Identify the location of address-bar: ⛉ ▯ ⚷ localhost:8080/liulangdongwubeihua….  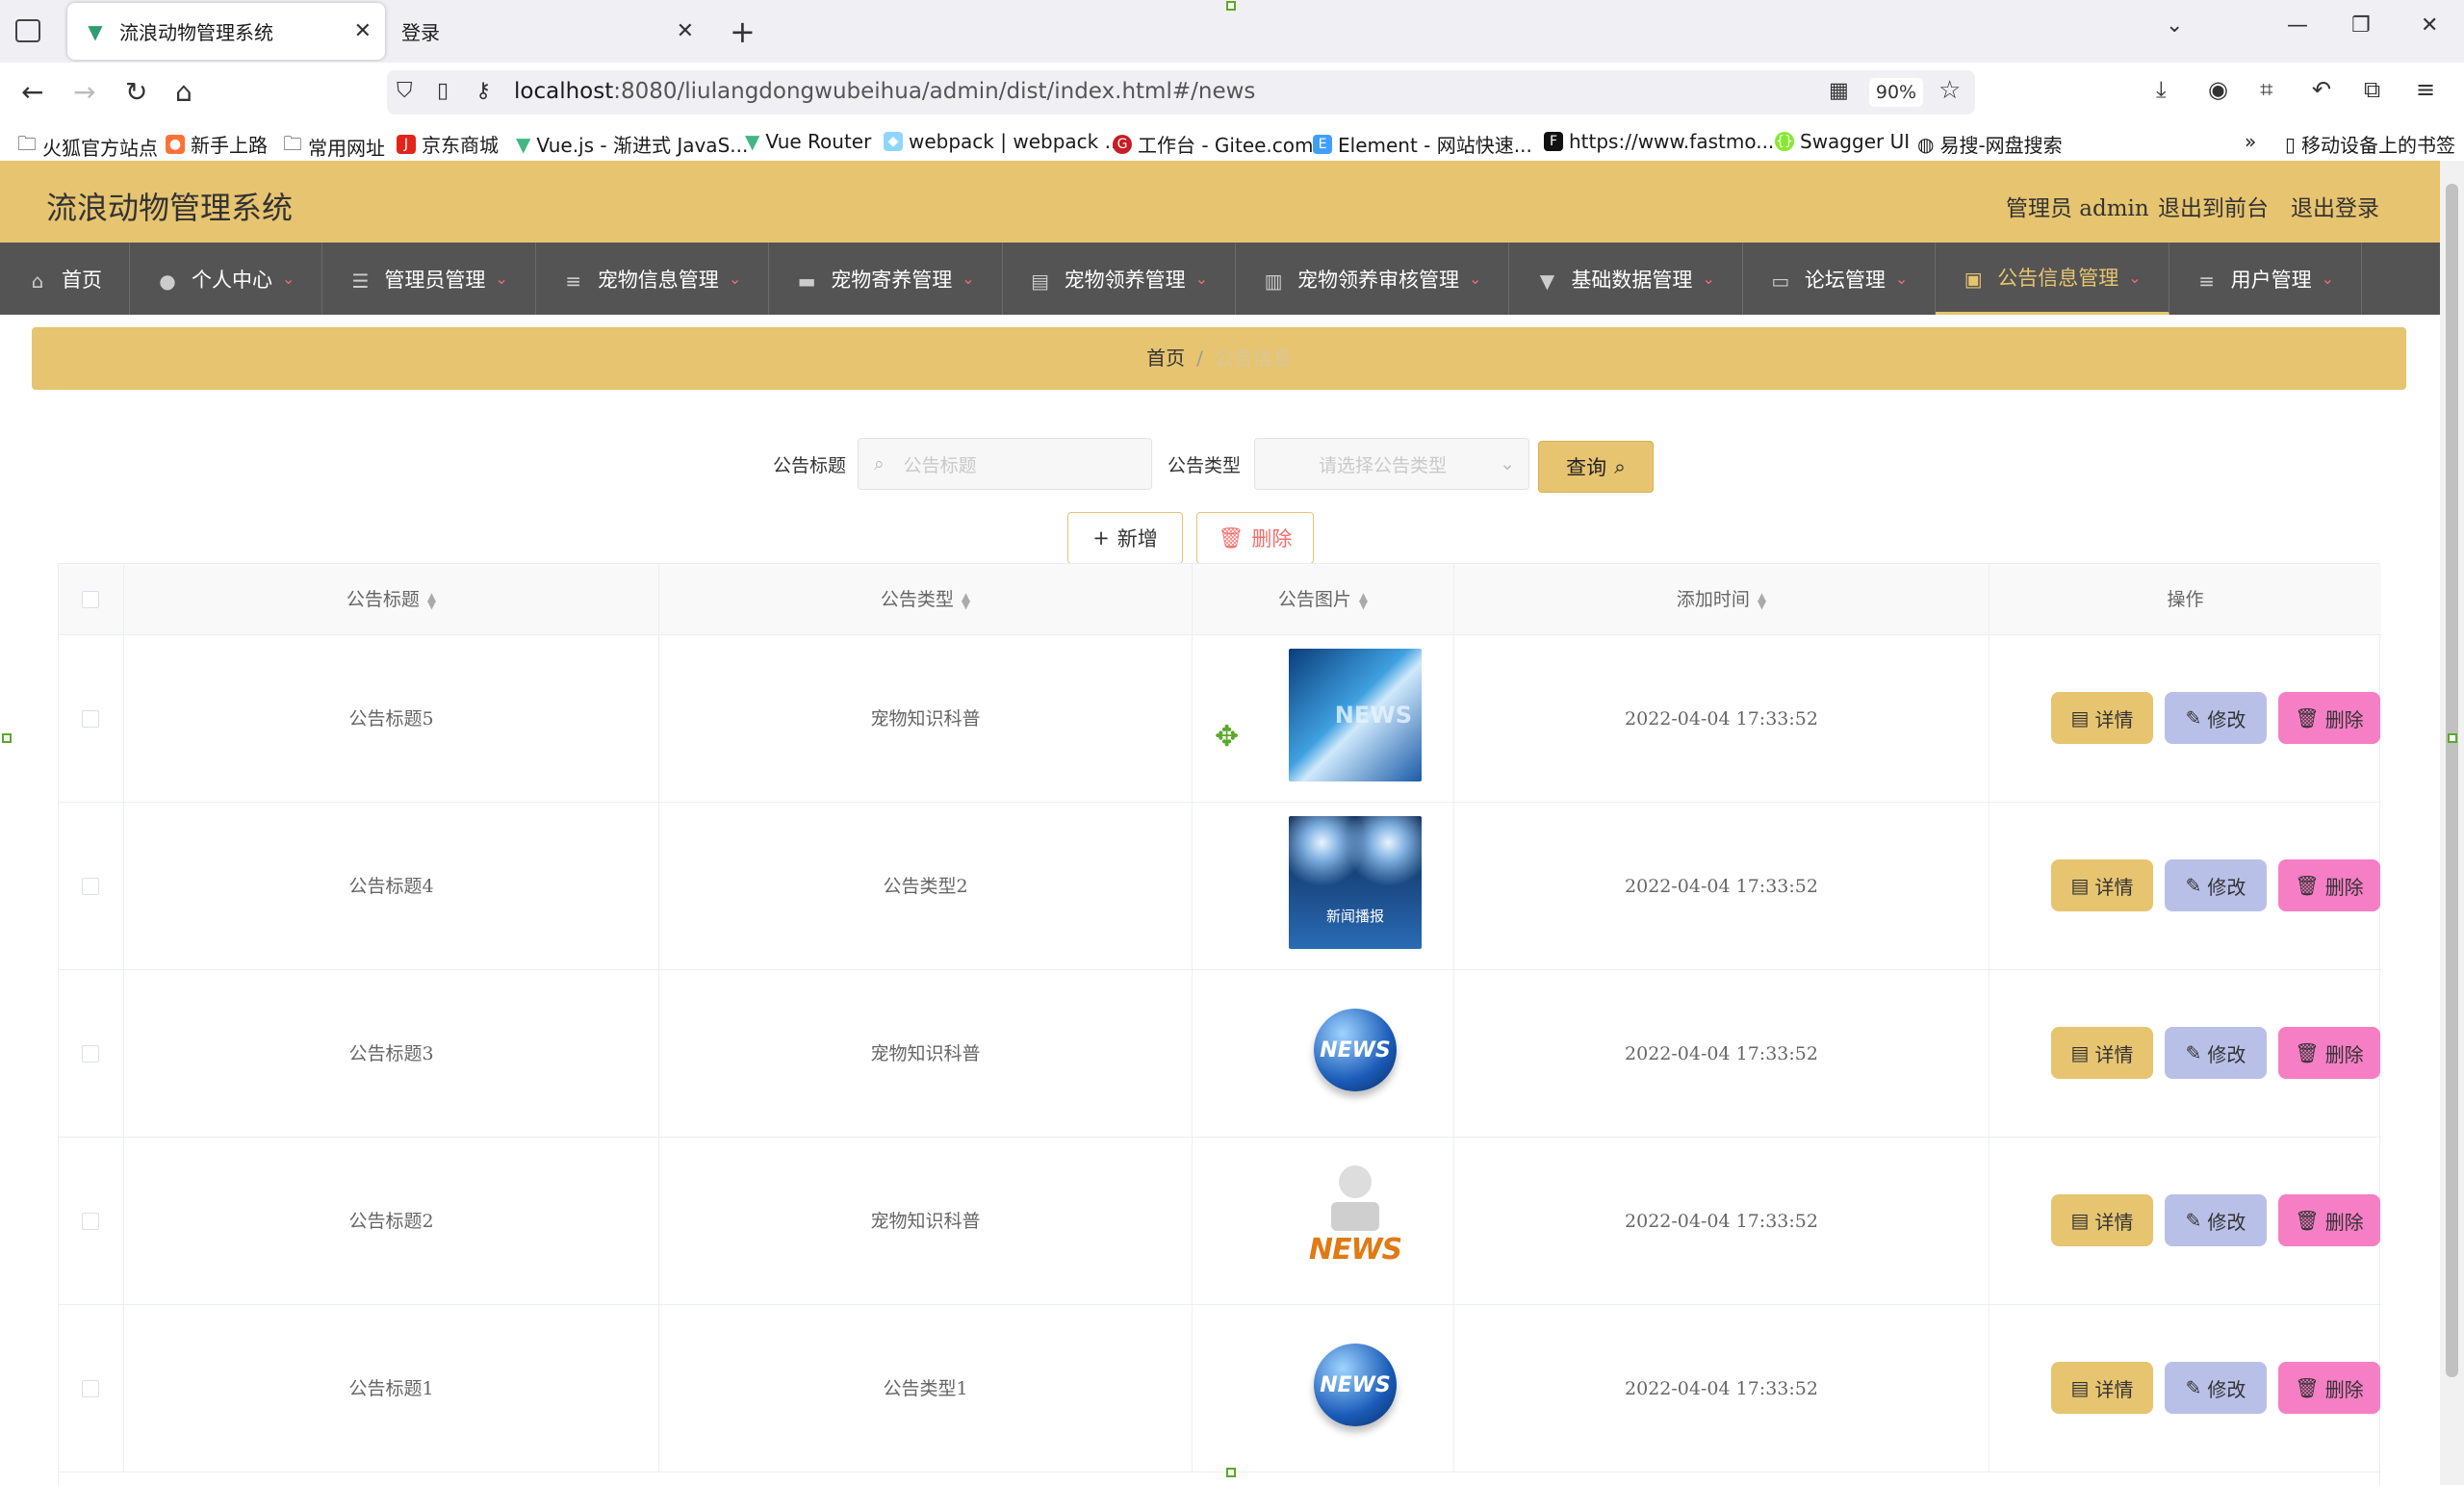
(1181, 92).